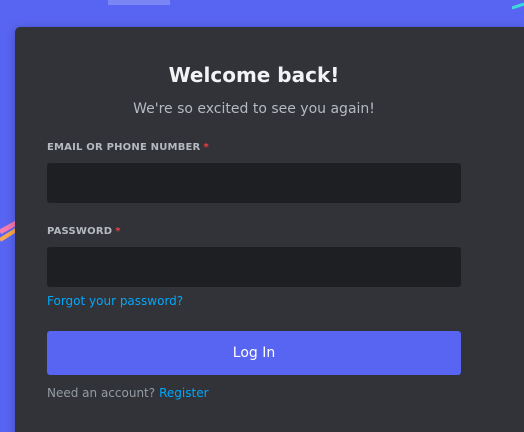 The width and height of the screenshot is (524, 432). What do you see at coordinates (183, 393) in the screenshot?
I see `register-link: Register` at bounding box center [183, 393].